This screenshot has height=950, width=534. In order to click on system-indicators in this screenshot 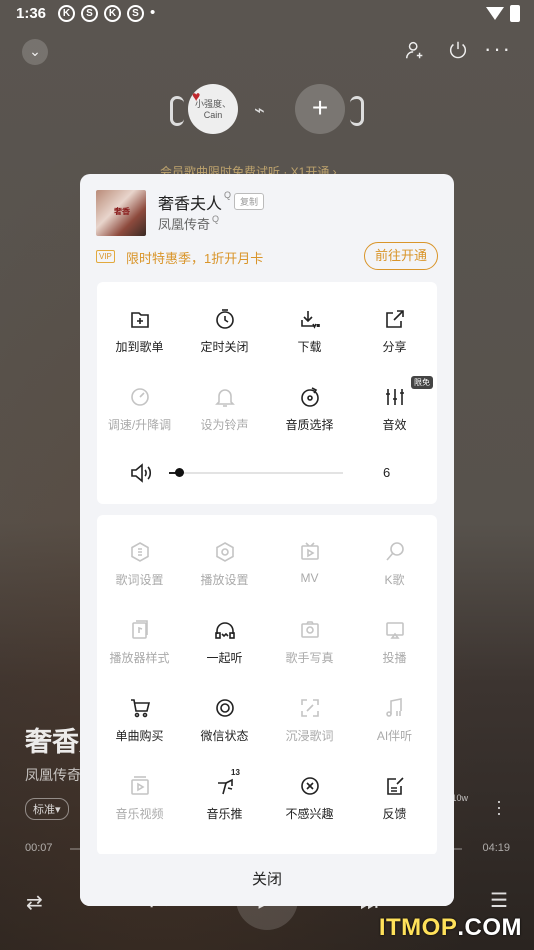, I will do `click(503, 13)`.